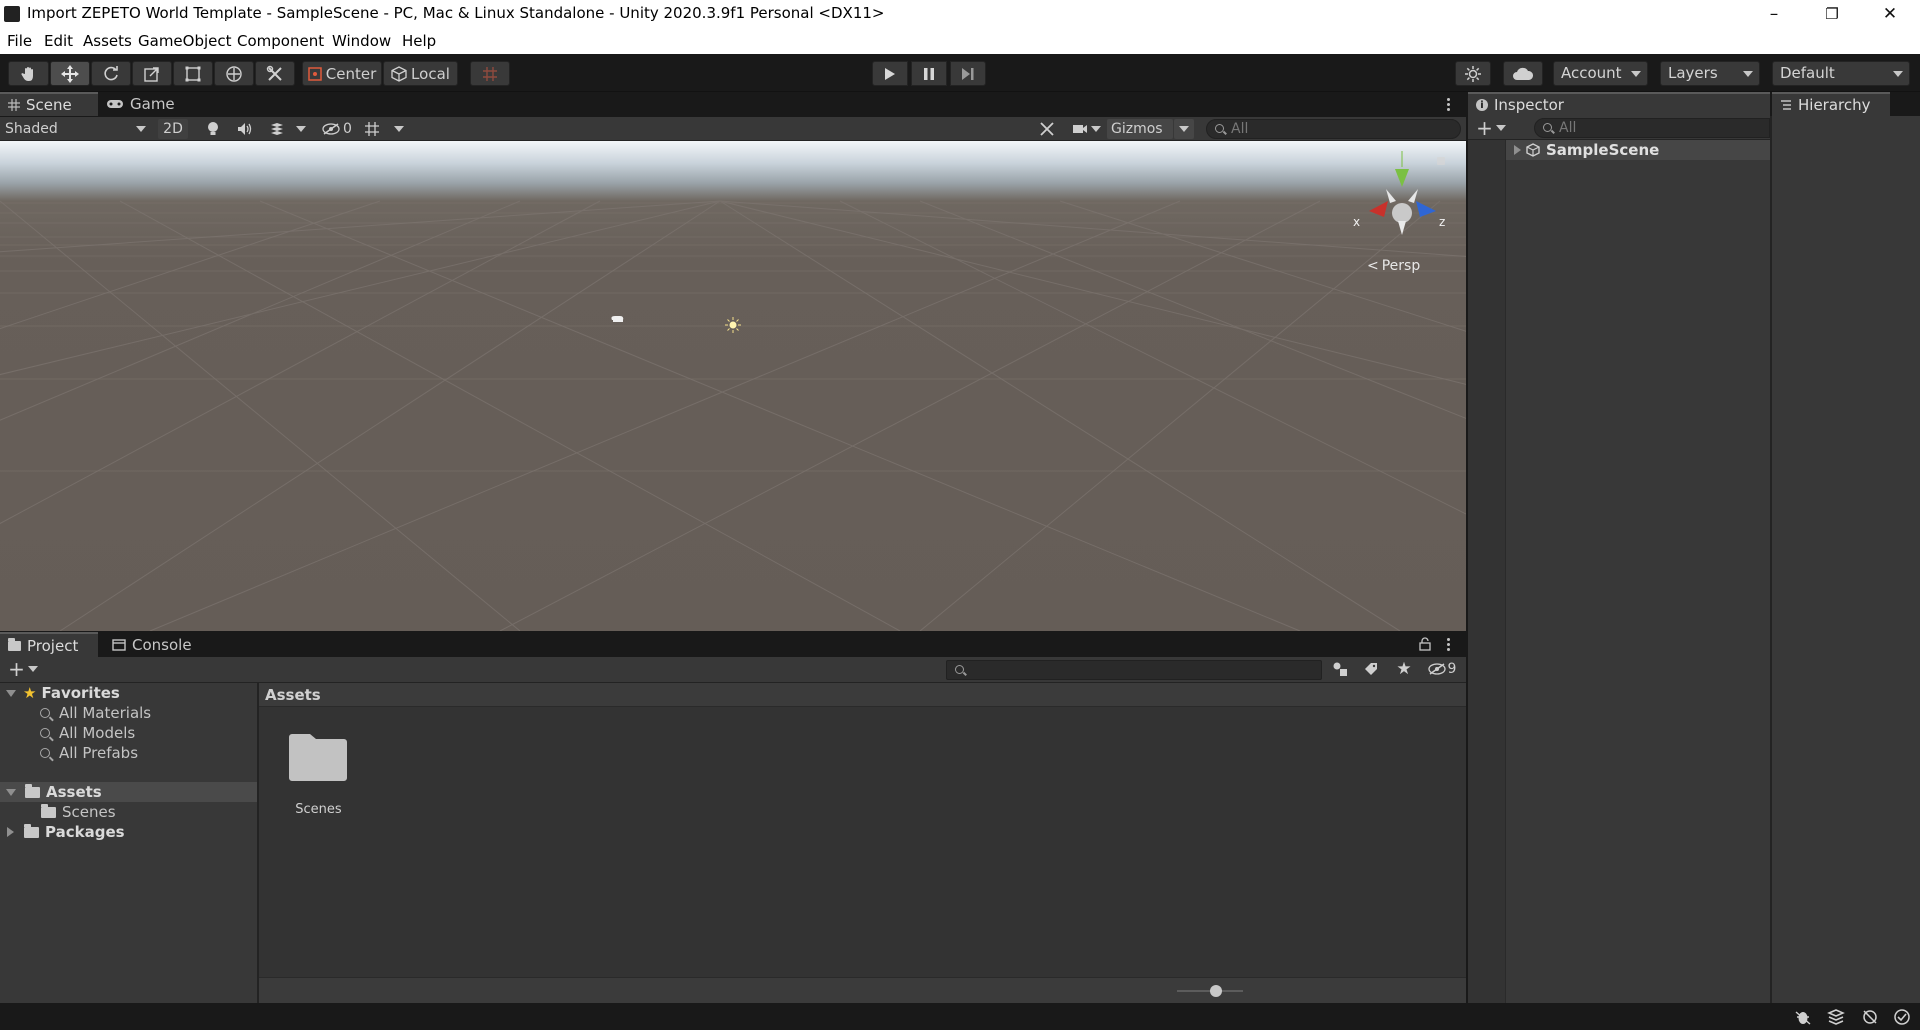  Describe the element at coordinates (193, 73) in the screenshot. I see `rect-tool-button` at that location.